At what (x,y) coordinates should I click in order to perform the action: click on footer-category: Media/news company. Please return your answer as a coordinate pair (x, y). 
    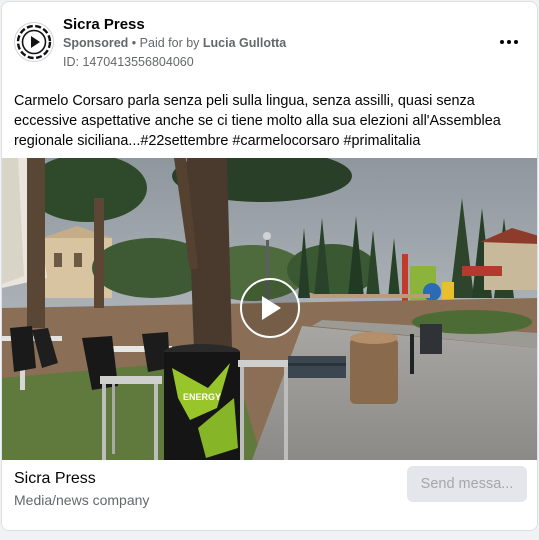
    Looking at the image, I should click on (82, 500).